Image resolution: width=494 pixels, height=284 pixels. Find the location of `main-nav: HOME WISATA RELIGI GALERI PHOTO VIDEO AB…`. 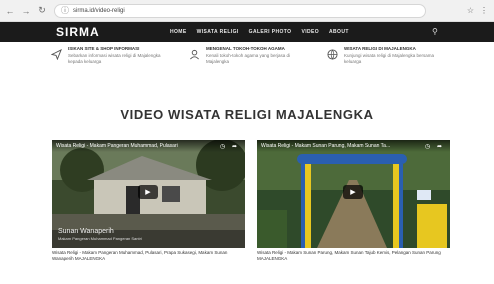

main-nav: HOME WISATA RELIGI GALERI PHOTO VIDEO AB… is located at coordinates (259, 32).